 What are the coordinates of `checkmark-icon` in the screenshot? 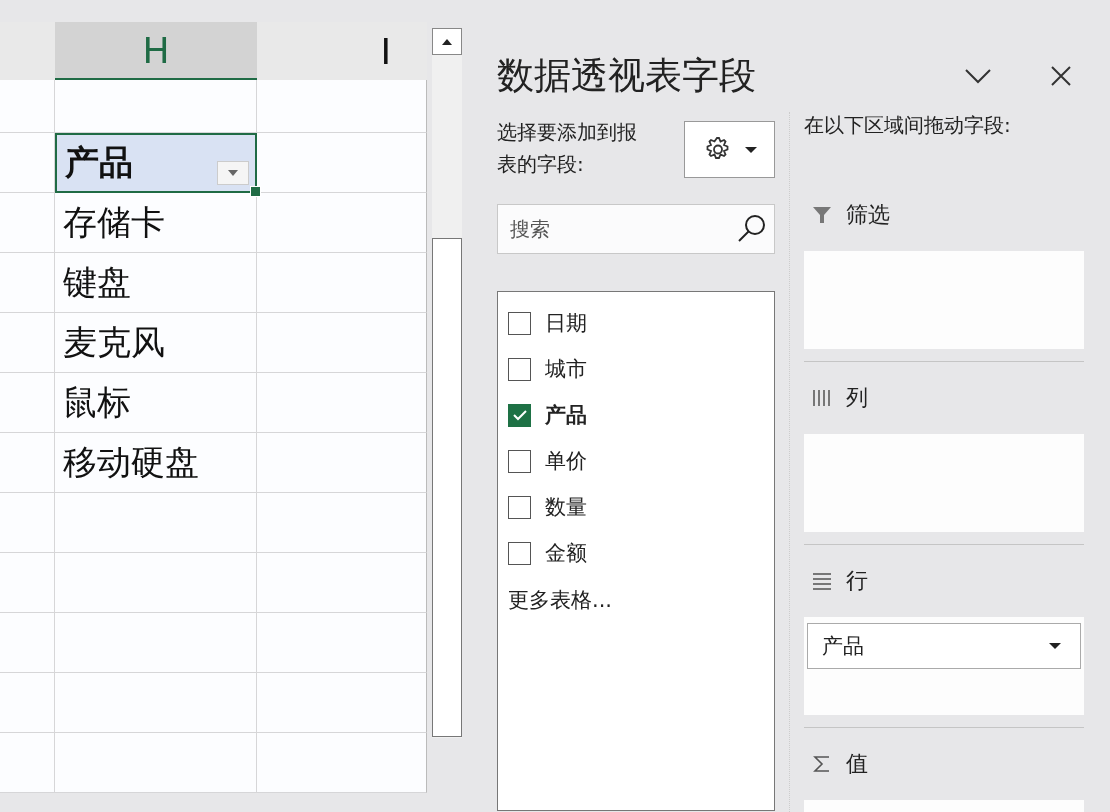 It's located at (519, 415).